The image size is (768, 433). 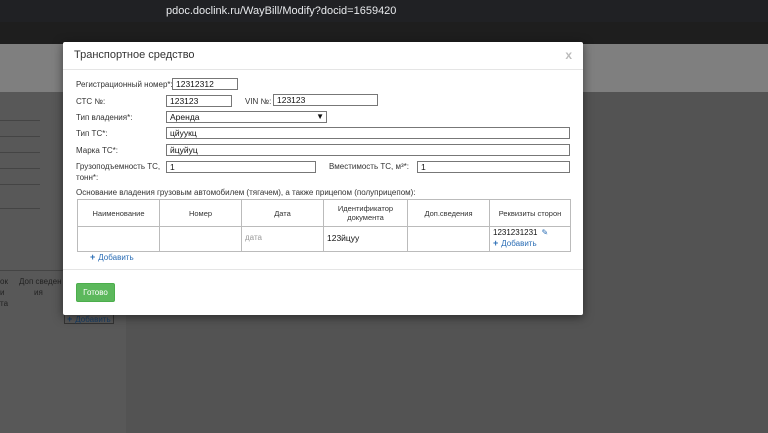 I want to click on col-header-name: Наименование, so click(x=118, y=213).